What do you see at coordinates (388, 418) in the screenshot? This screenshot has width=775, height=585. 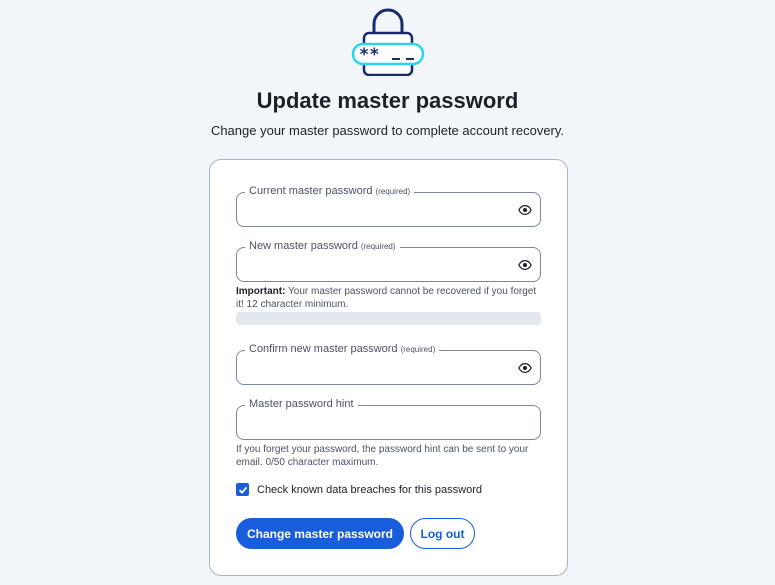 I see `password-hint-input: Master password hint` at bounding box center [388, 418].